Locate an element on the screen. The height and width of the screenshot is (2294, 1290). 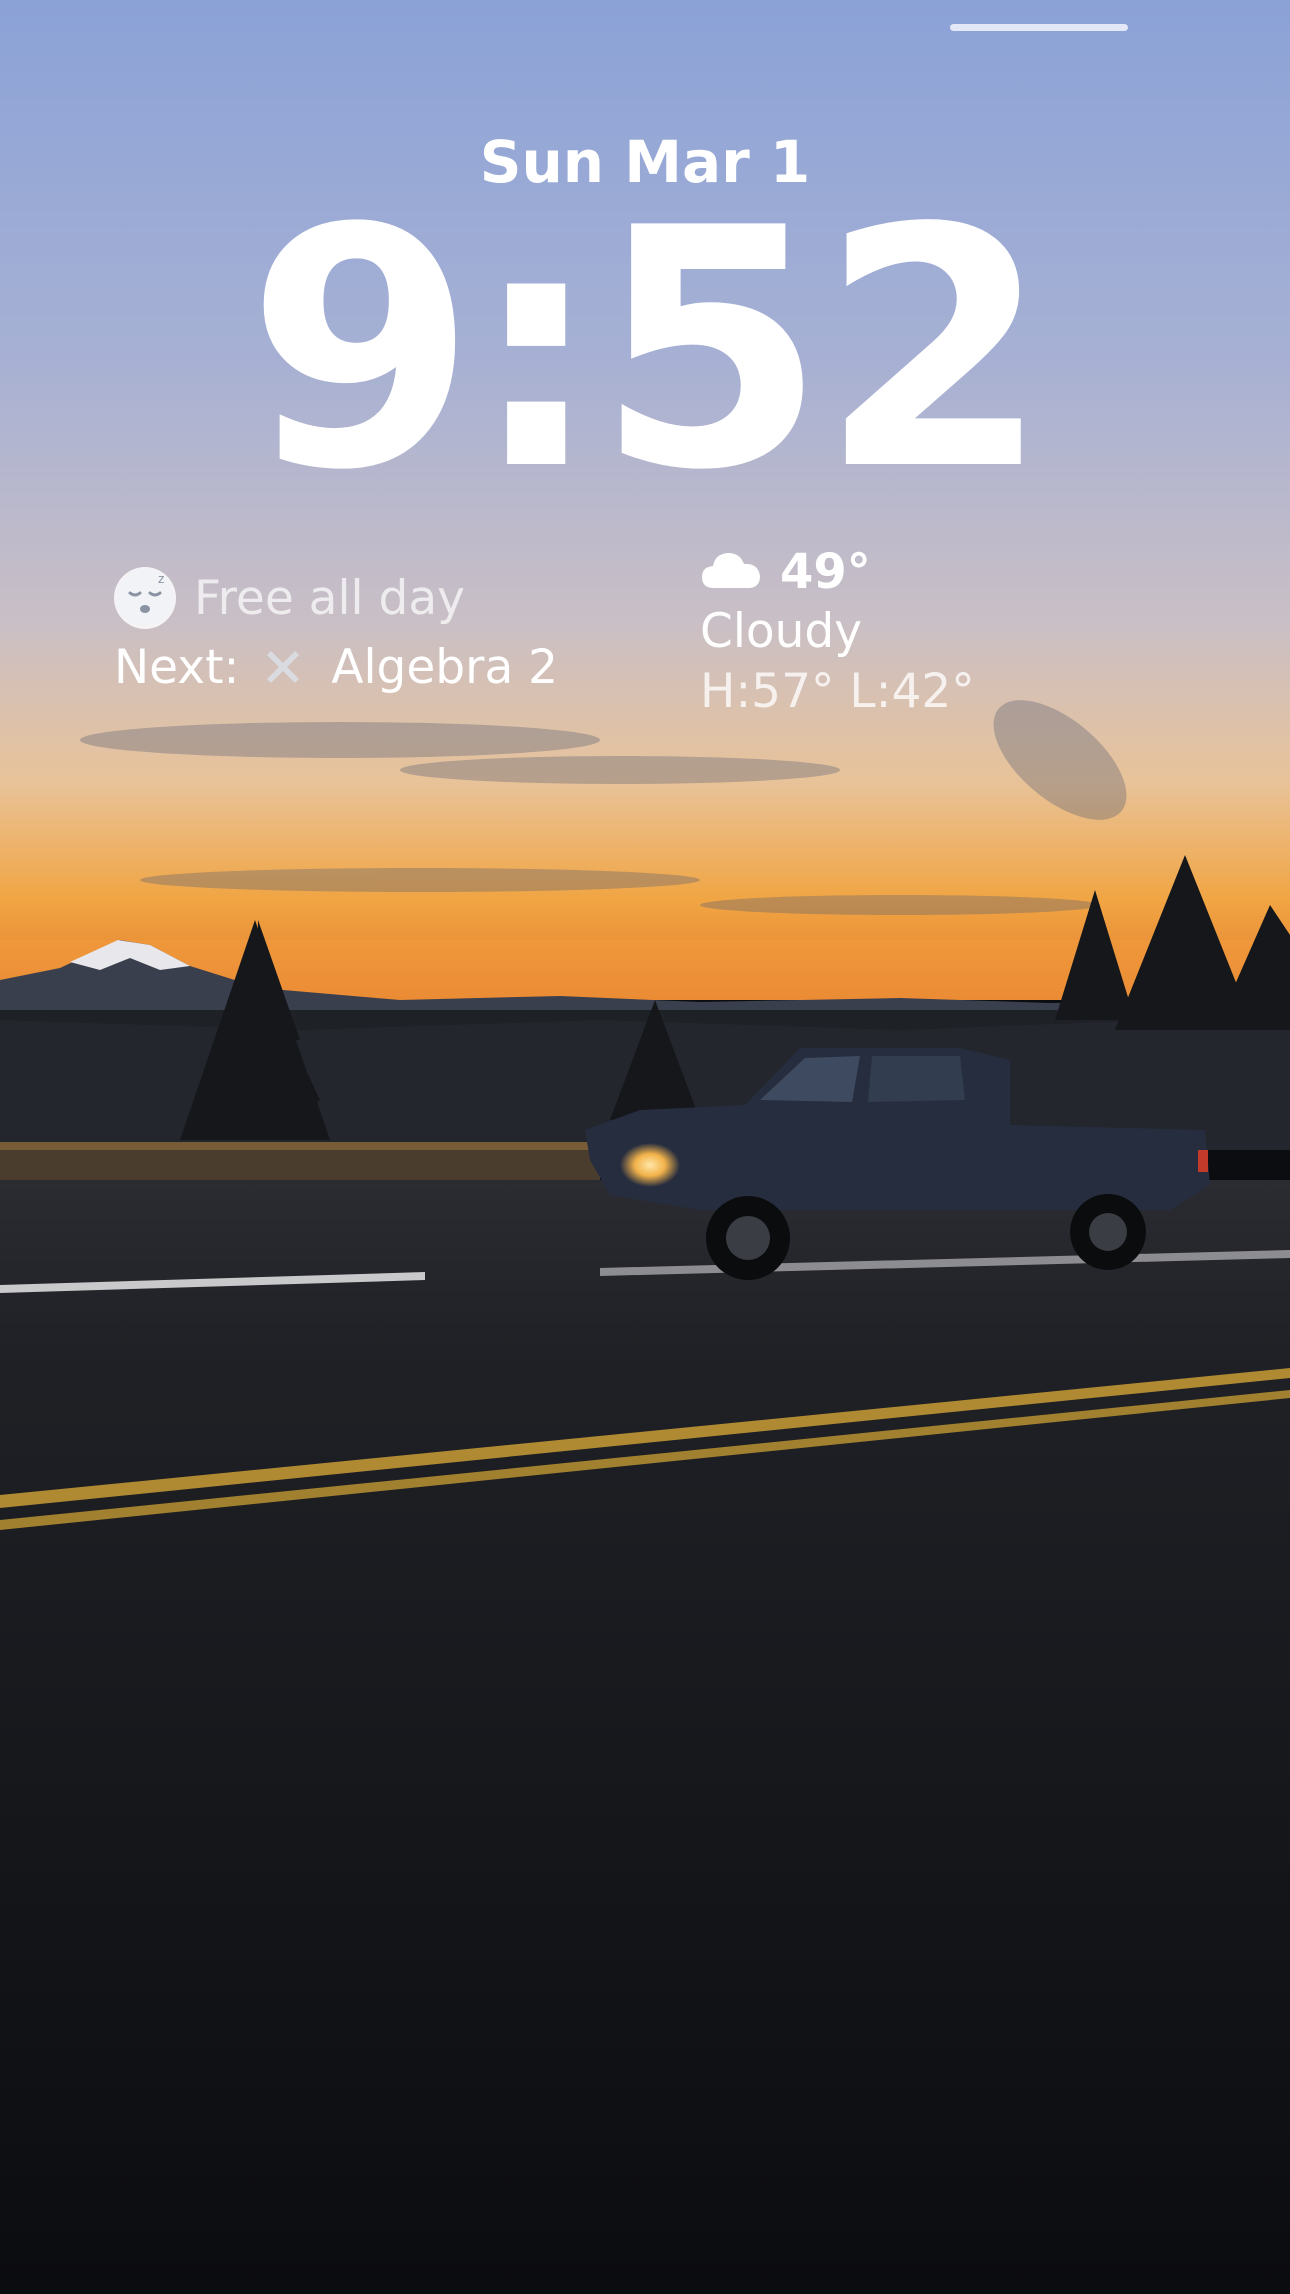
weather-current-row: 49° is located at coordinates (930, 572).